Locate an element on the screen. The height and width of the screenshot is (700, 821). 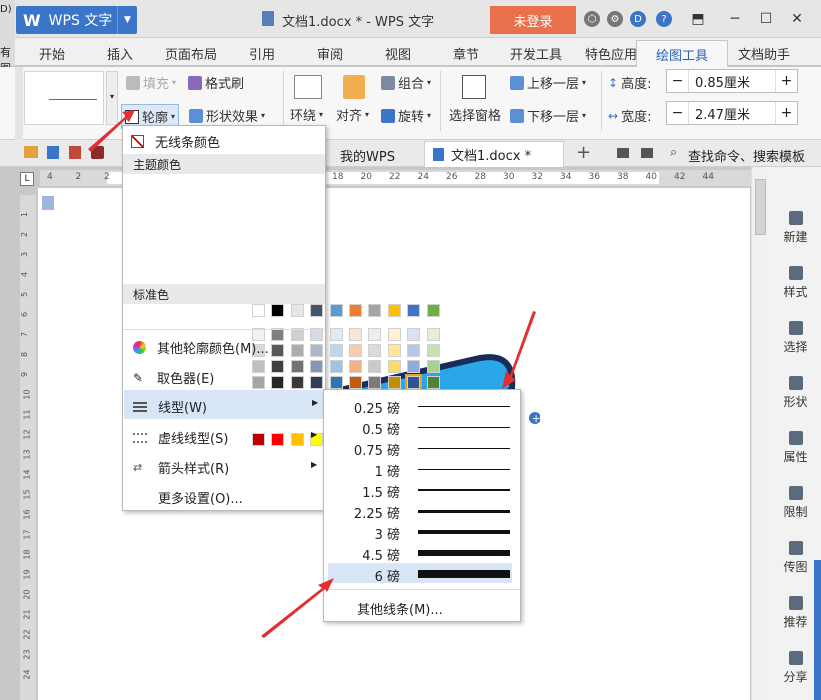
width-input: 2.47厘米 is located at coordinates (732, 113).